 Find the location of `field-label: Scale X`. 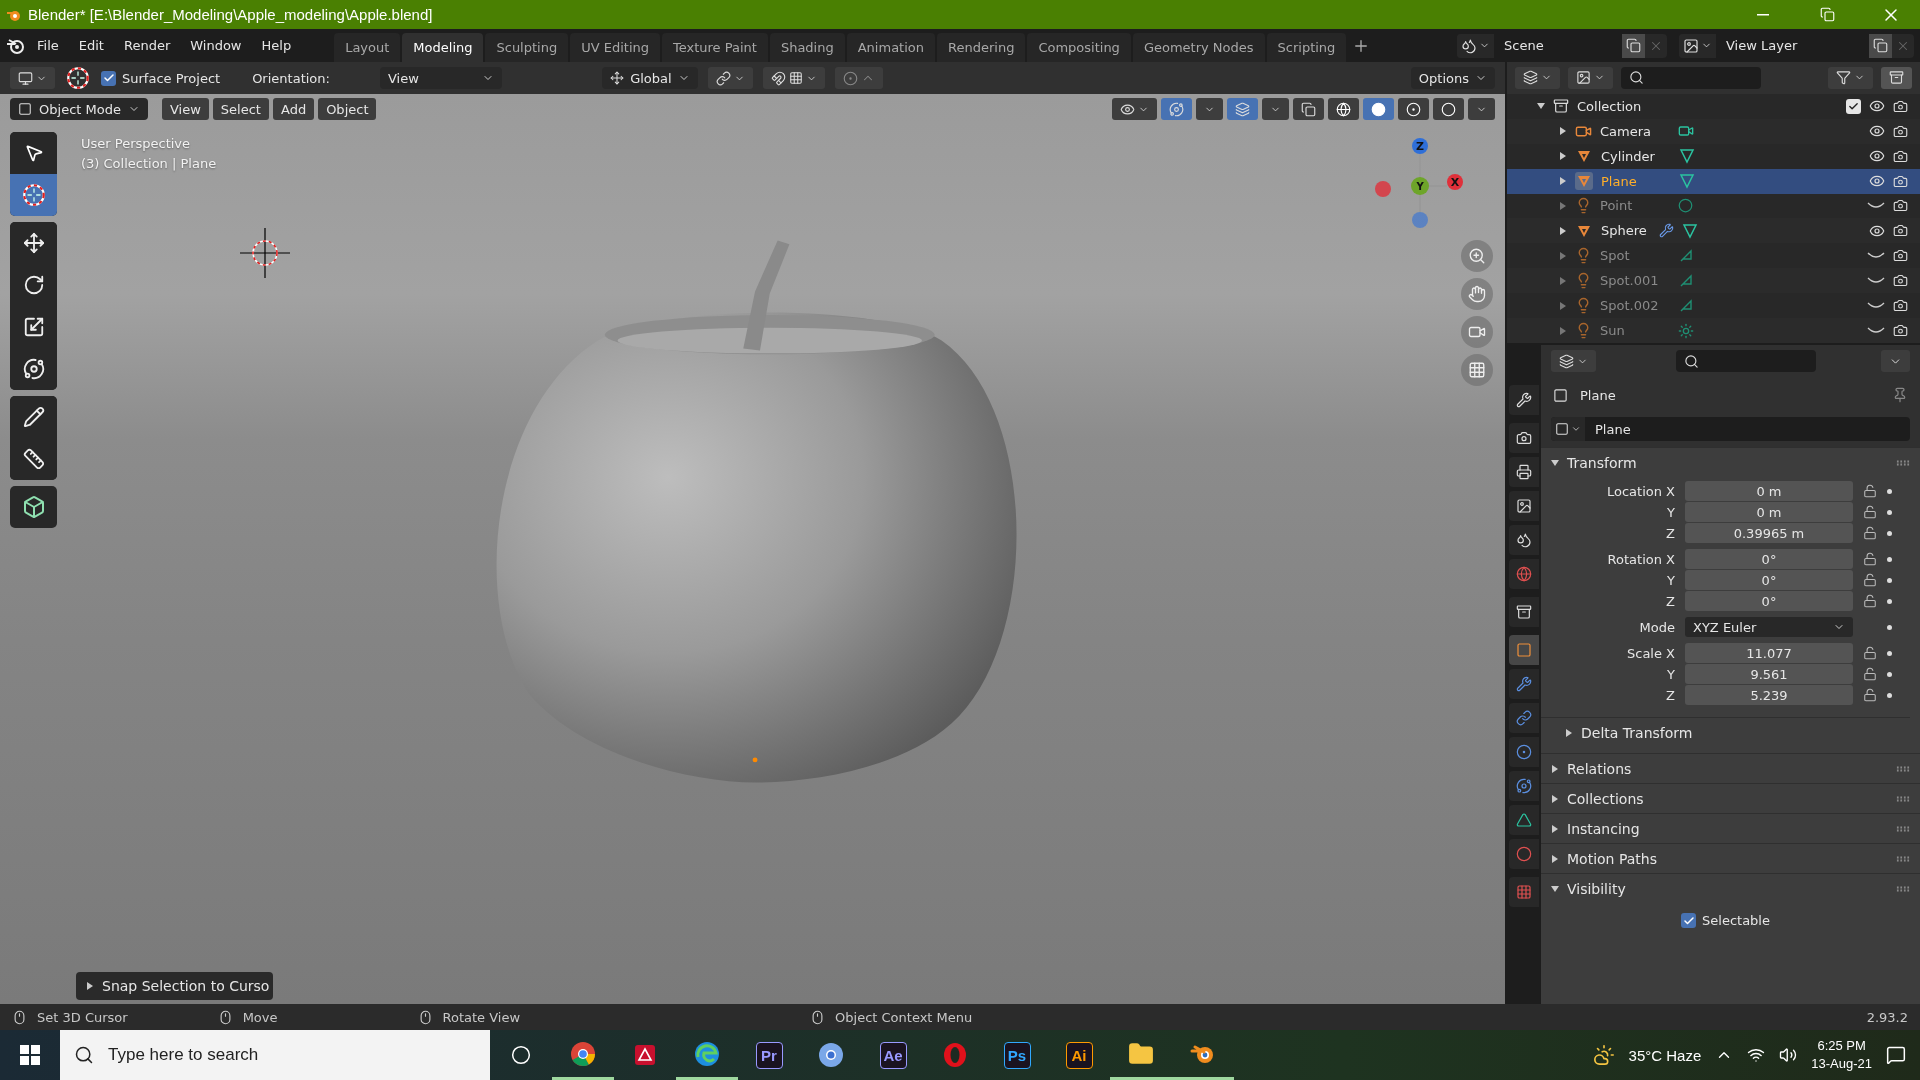

field-label: Scale X is located at coordinates (1650, 653).